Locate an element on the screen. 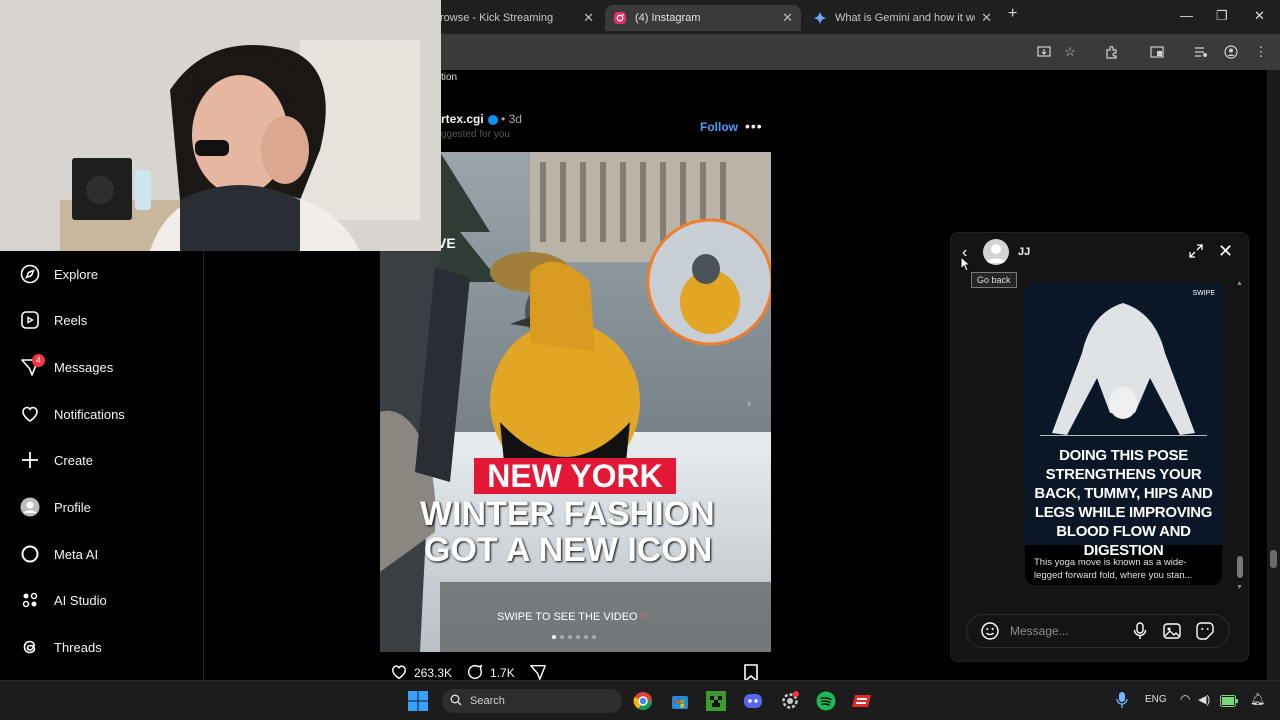  post-overlay-title: NEW YORK is located at coordinates (575, 476).